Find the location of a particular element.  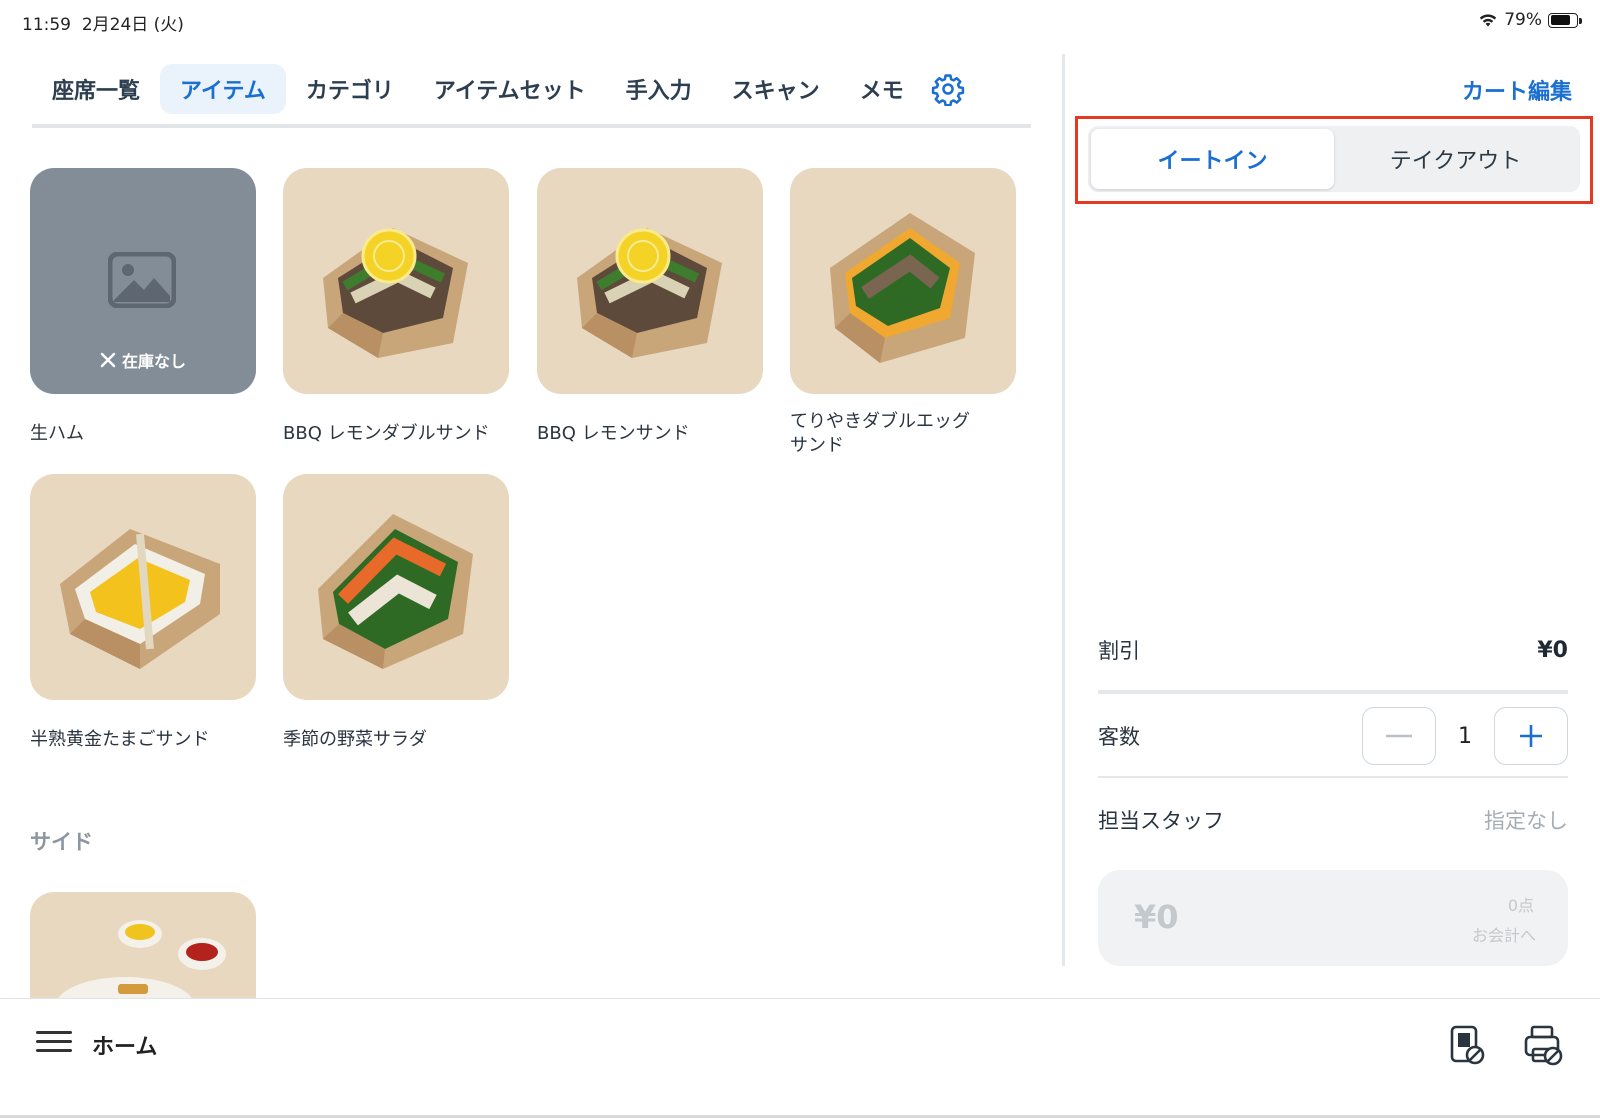

item-card-egg-sandwich: 半熟黄金たまごサンド is located at coordinates (143, 613).